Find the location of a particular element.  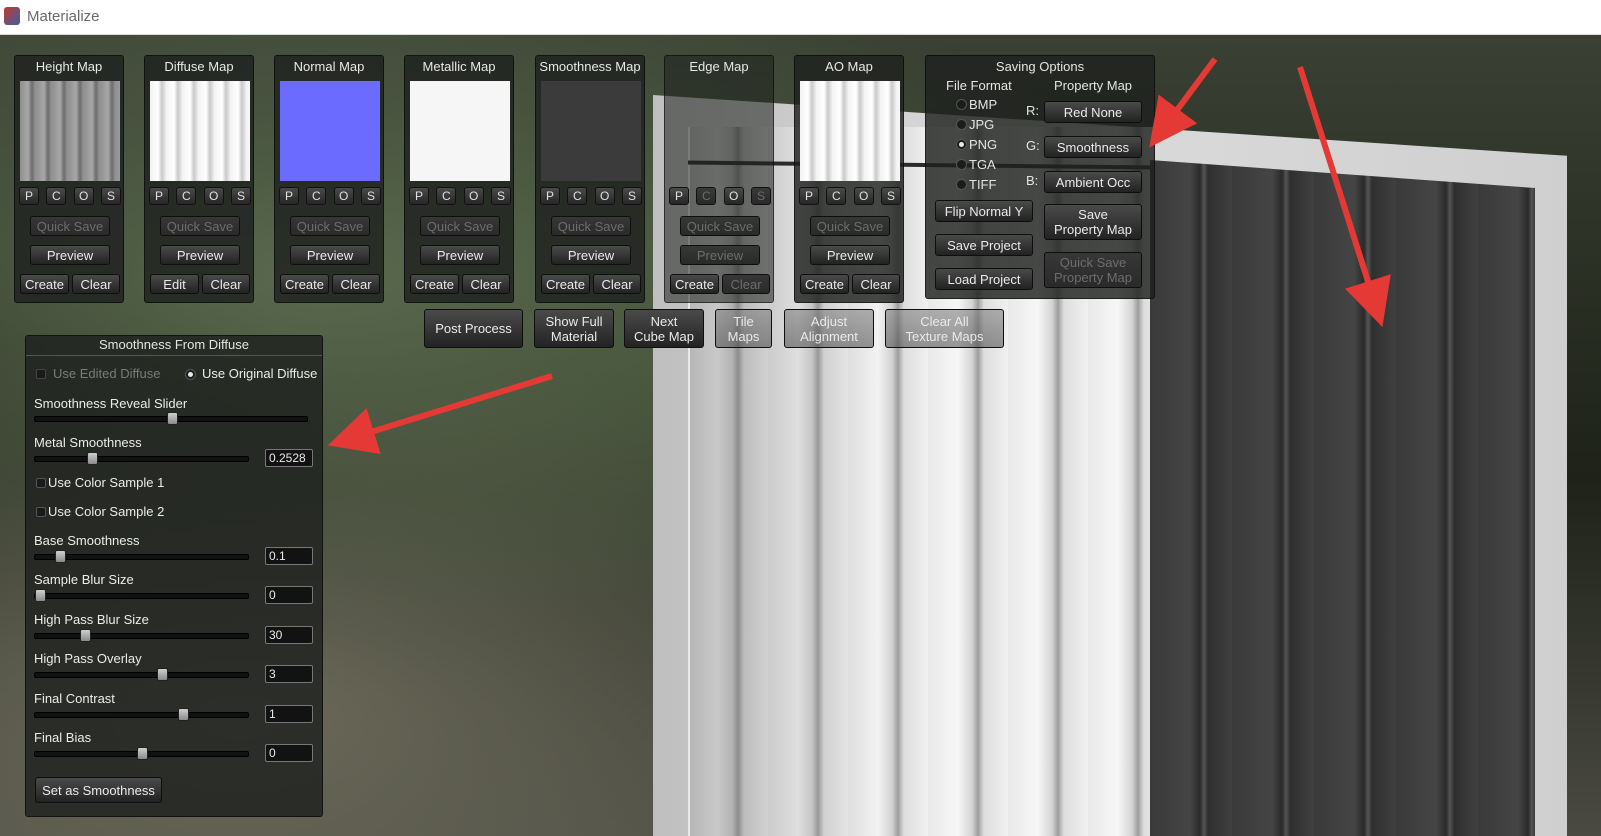

metal-smoothness-input: 0.2528 is located at coordinates (289, 458).